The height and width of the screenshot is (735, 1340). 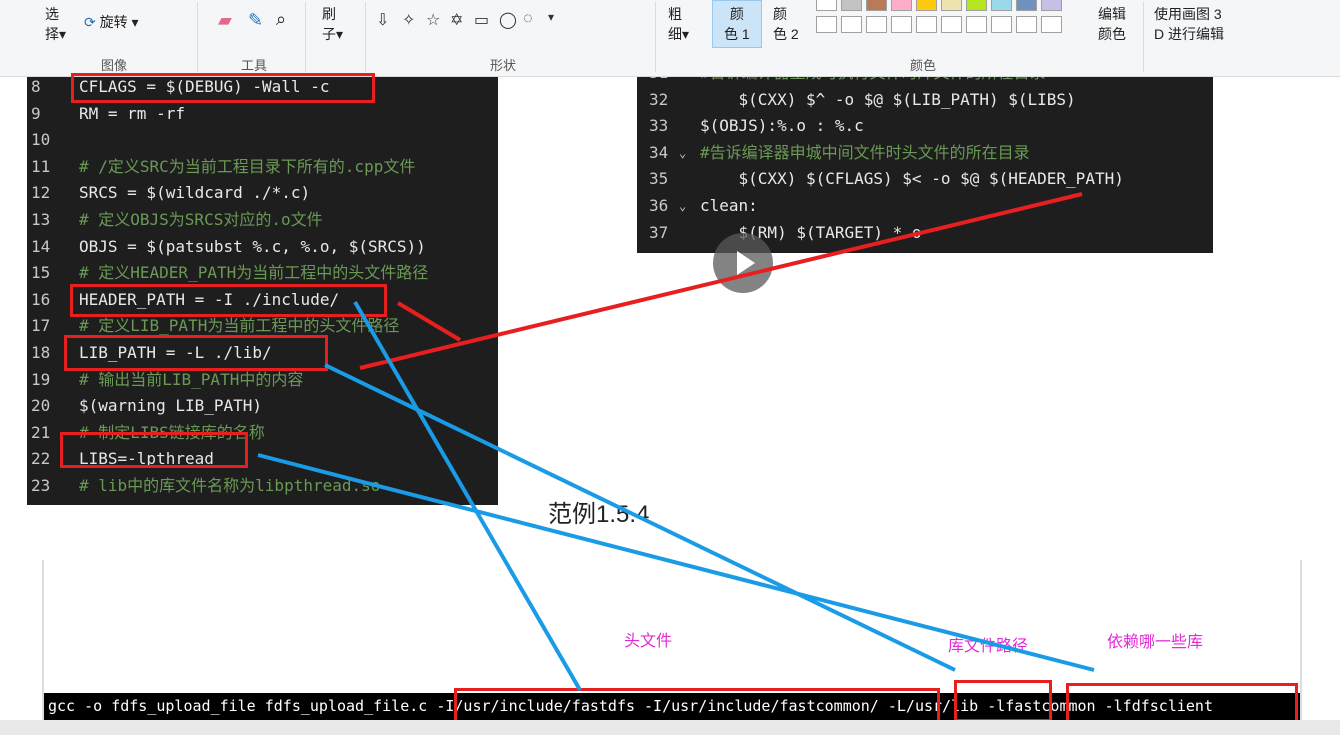 What do you see at coordinates (786, 24) in the screenshot?
I see `color2-button: 颜 色 2` at bounding box center [786, 24].